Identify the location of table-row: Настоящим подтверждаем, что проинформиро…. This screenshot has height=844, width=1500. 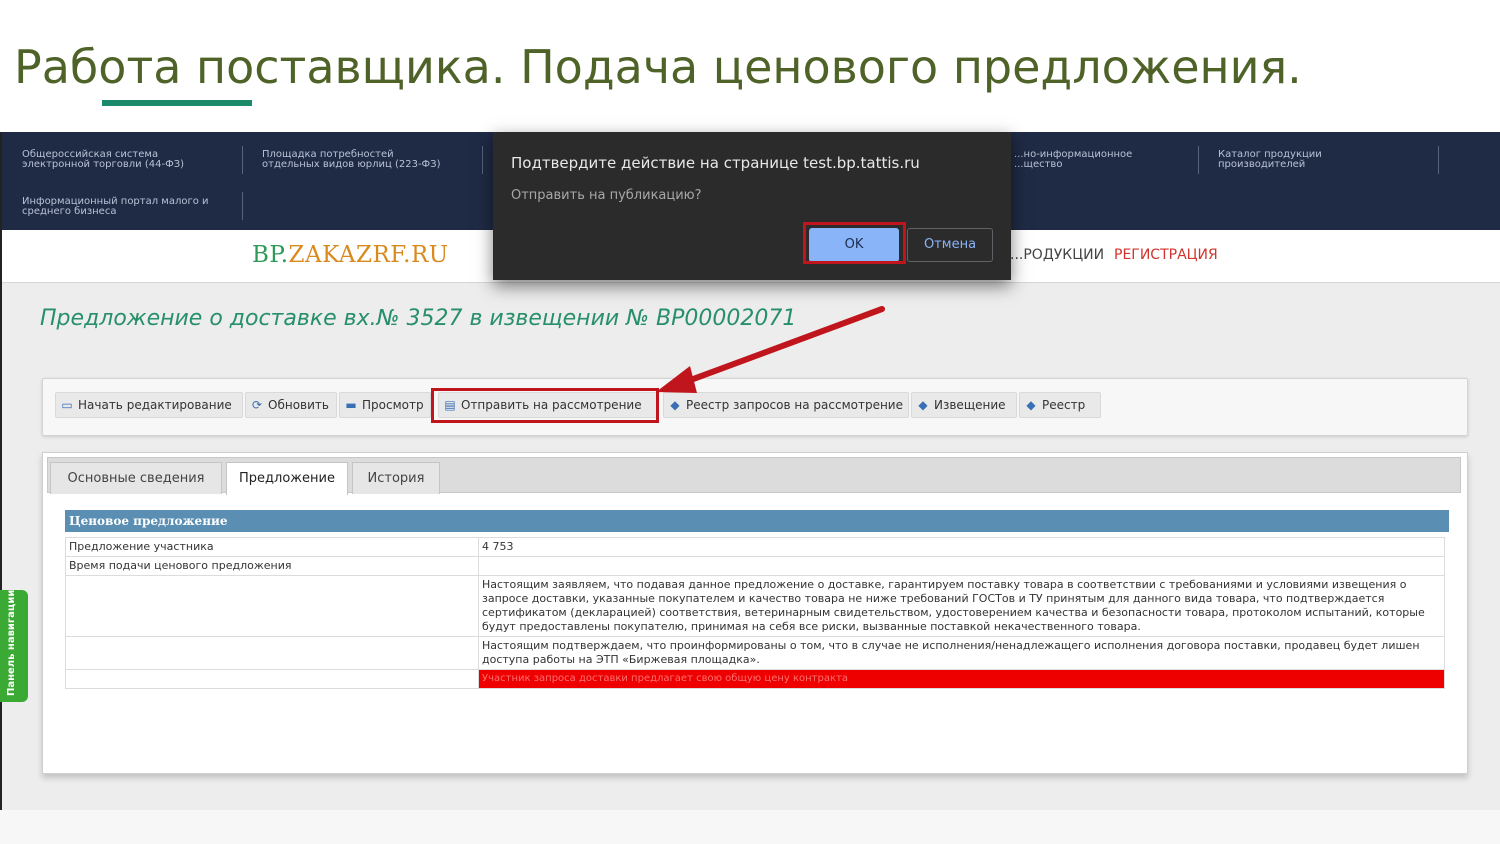
(755, 653).